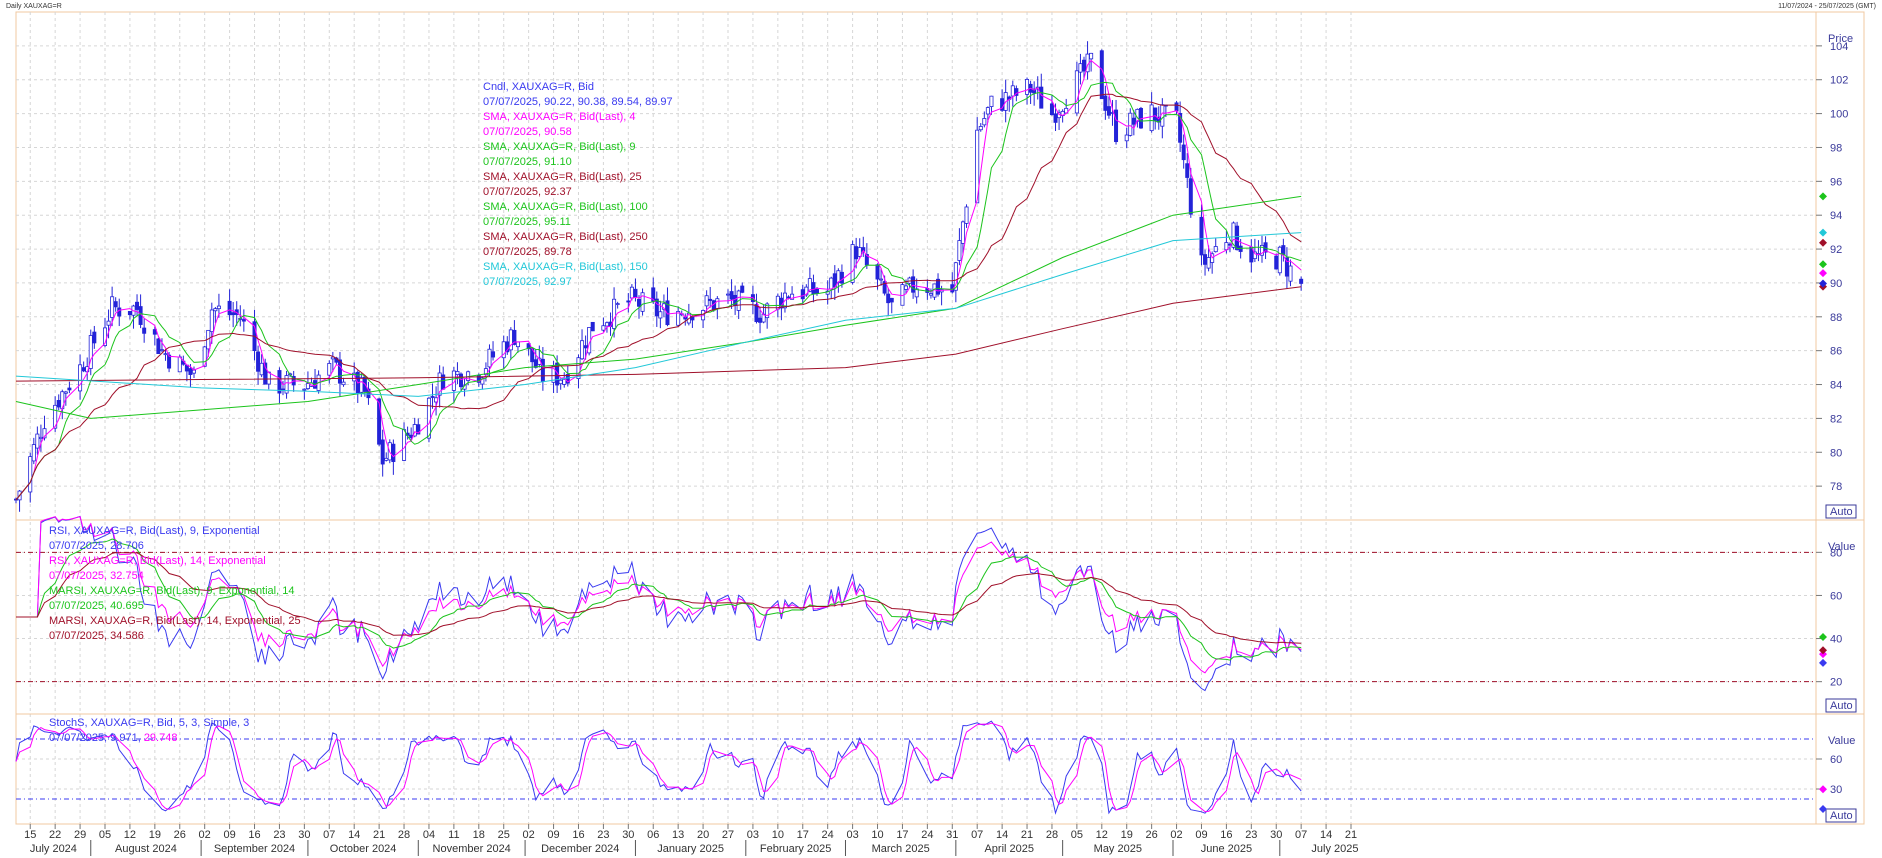 This screenshot has height=858, width=1882. What do you see at coordinates (154, 531) in the screenshot?
I see `legend-entry-text: RSI, XAUXAG=R, Bid(Last), 9, Exponential` at bounding box center [154, 531].